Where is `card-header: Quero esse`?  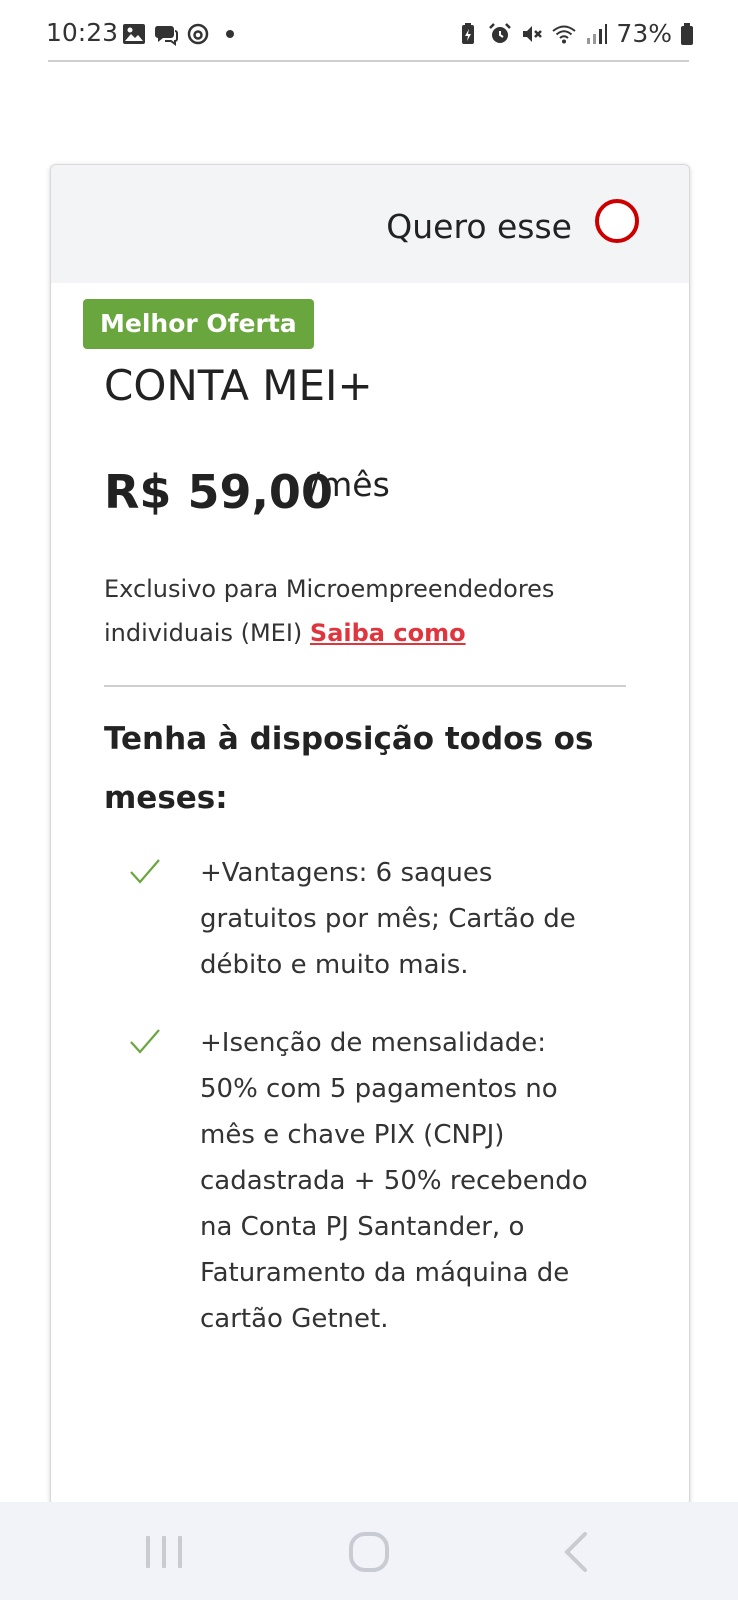
card-header: Quero esse is located at coordinates (370, 224).